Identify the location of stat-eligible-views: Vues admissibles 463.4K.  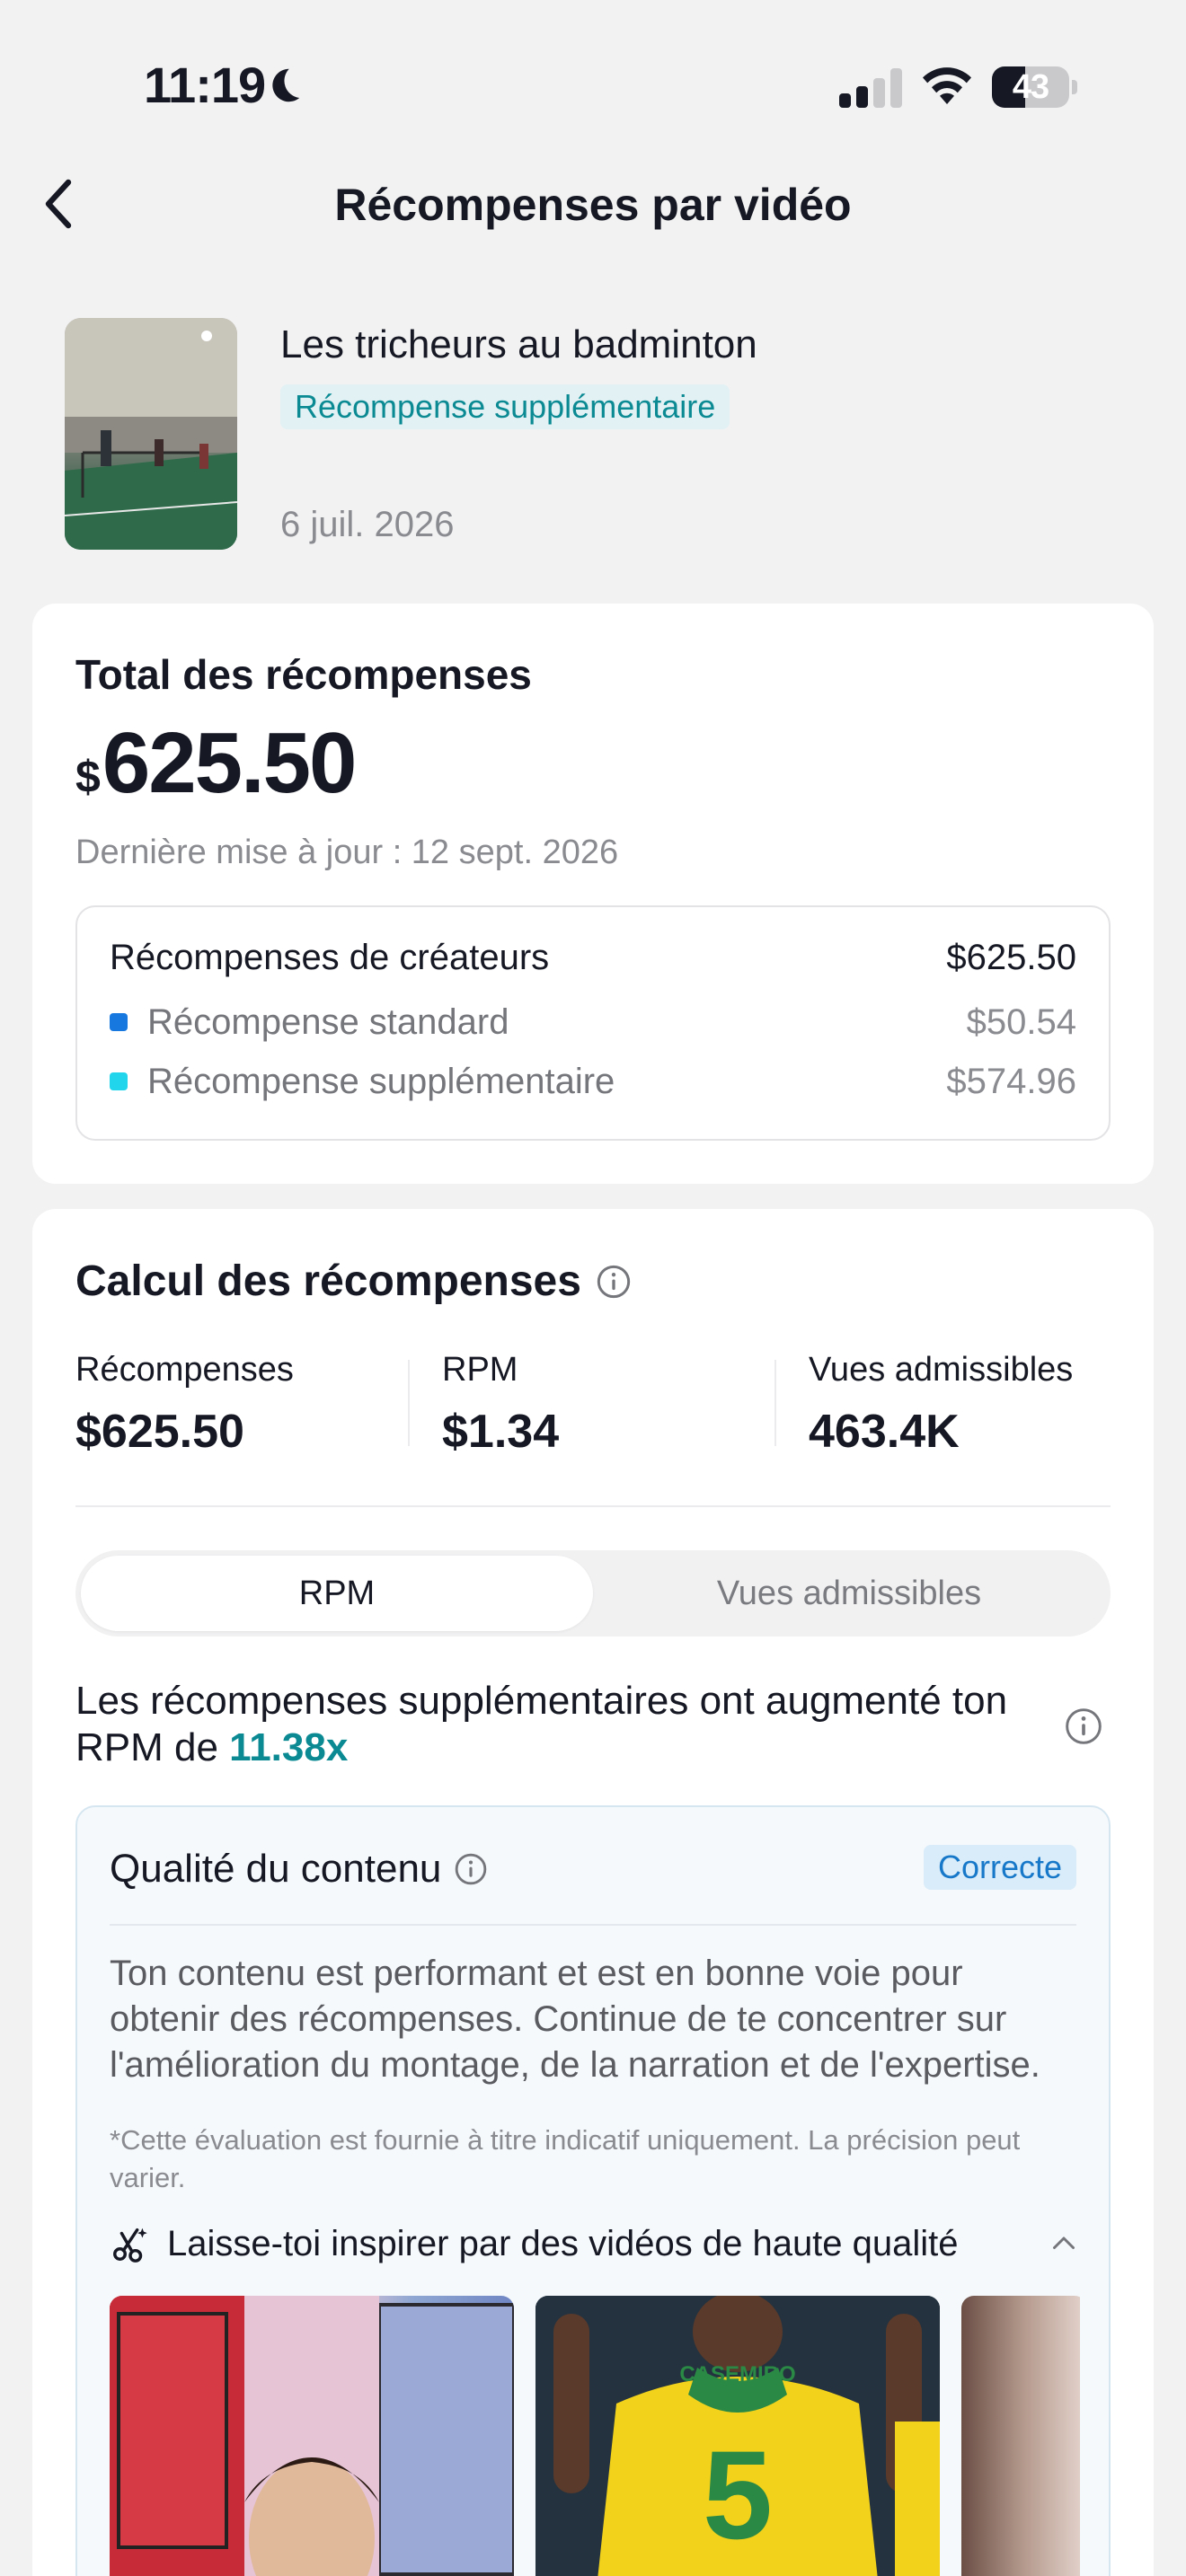
(981, 1402).